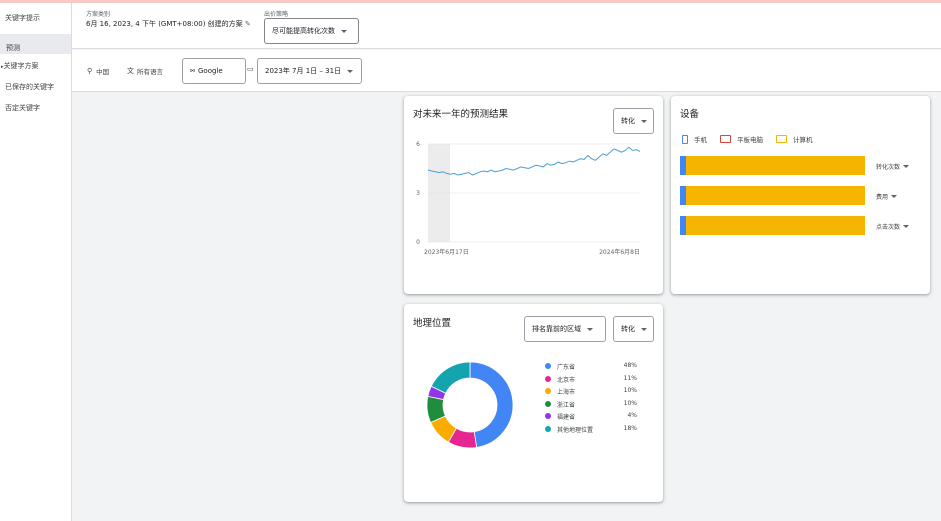 Image resolution: width=941 pixels, height=521 pixels. What do you see at coordinates (893, 226) in the screenshot?
I see `device-metric-clicks-select: 点击次数` at bounding box center [893, 226].